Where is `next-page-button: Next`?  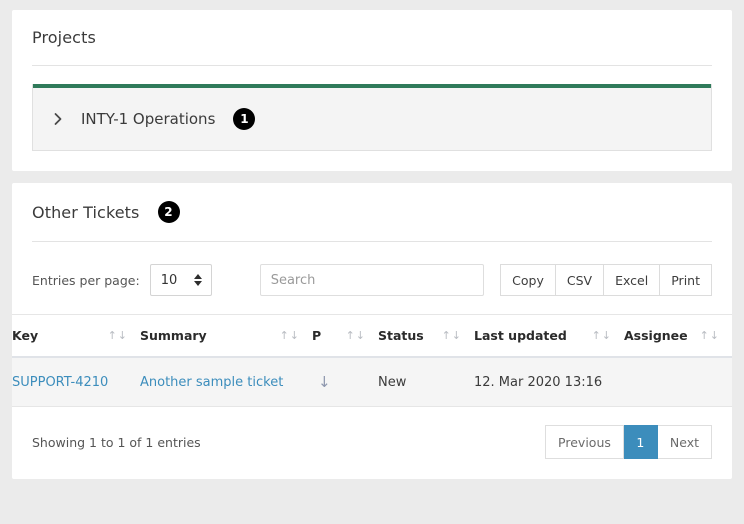 next-page-button: Next is located at coordinates (684, 442).